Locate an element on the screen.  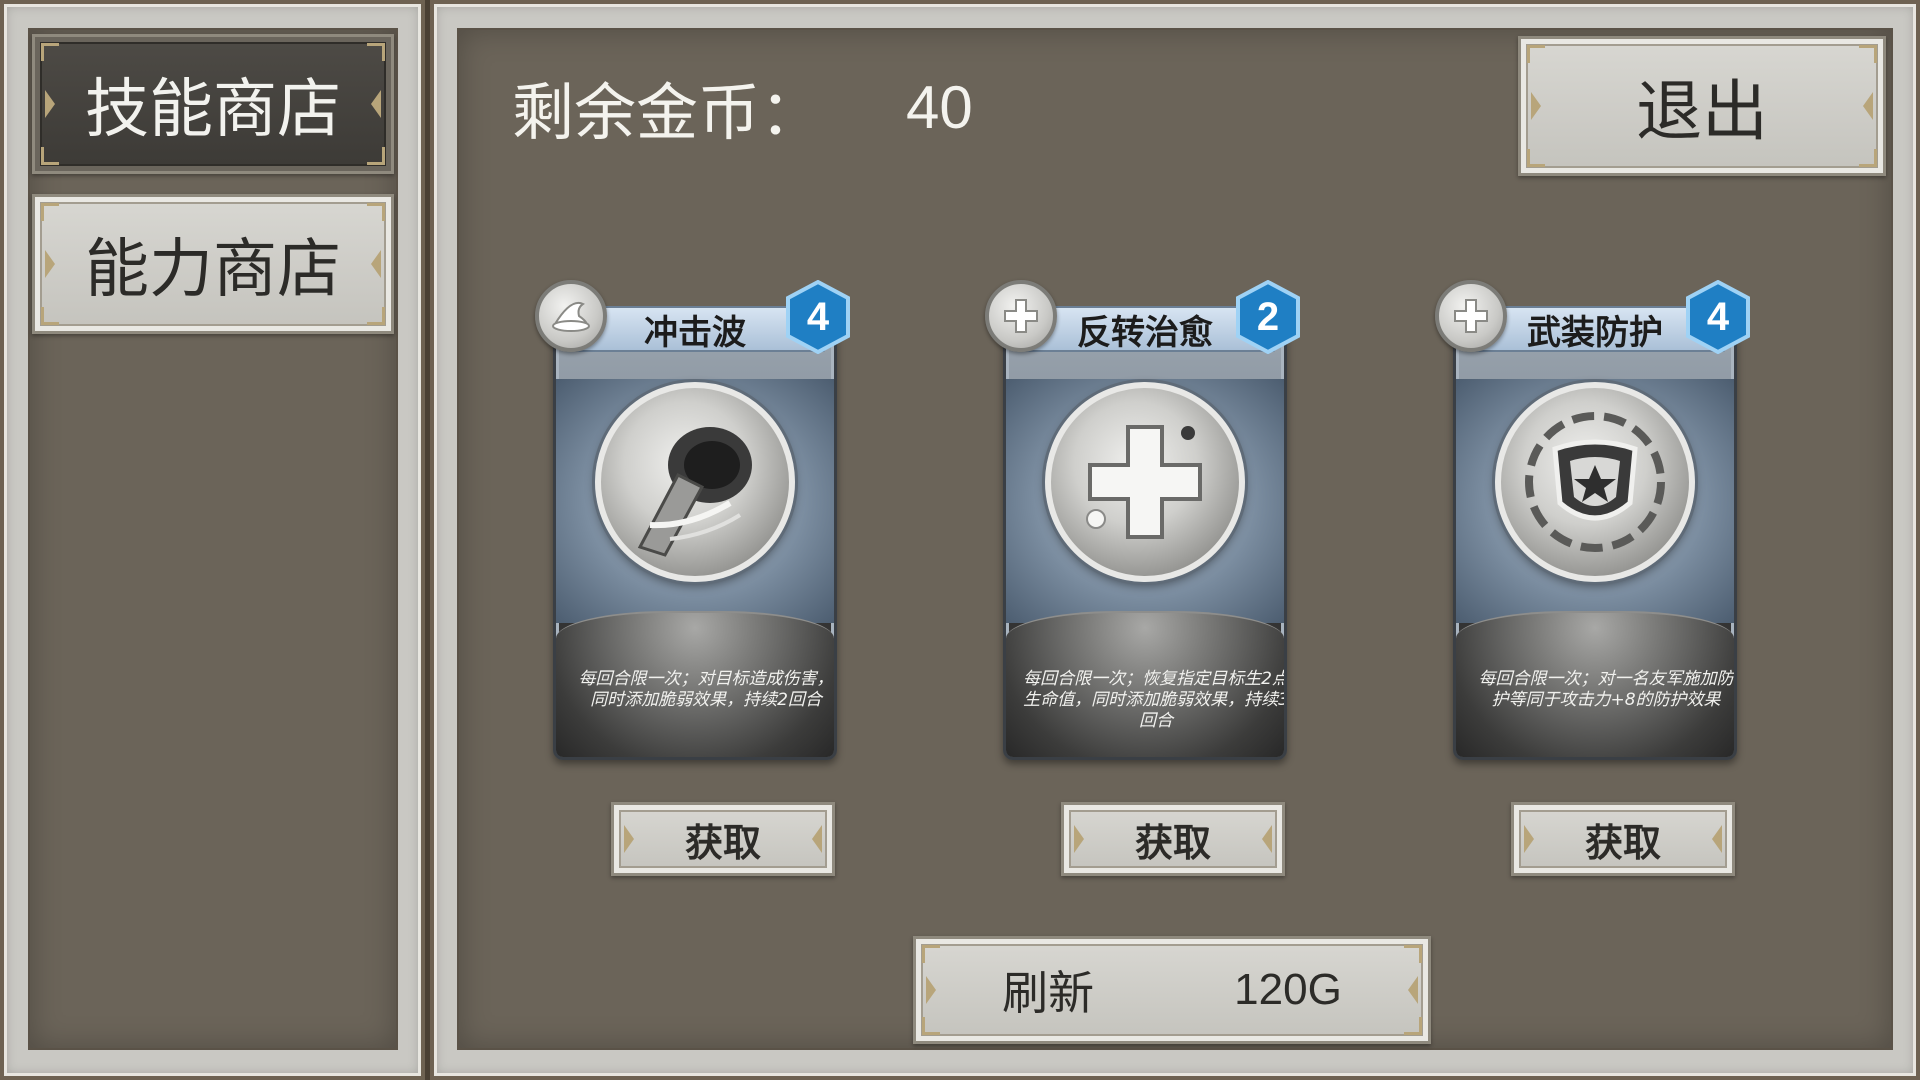
cost-badge: 2 is located at coordinates (1268, 317).